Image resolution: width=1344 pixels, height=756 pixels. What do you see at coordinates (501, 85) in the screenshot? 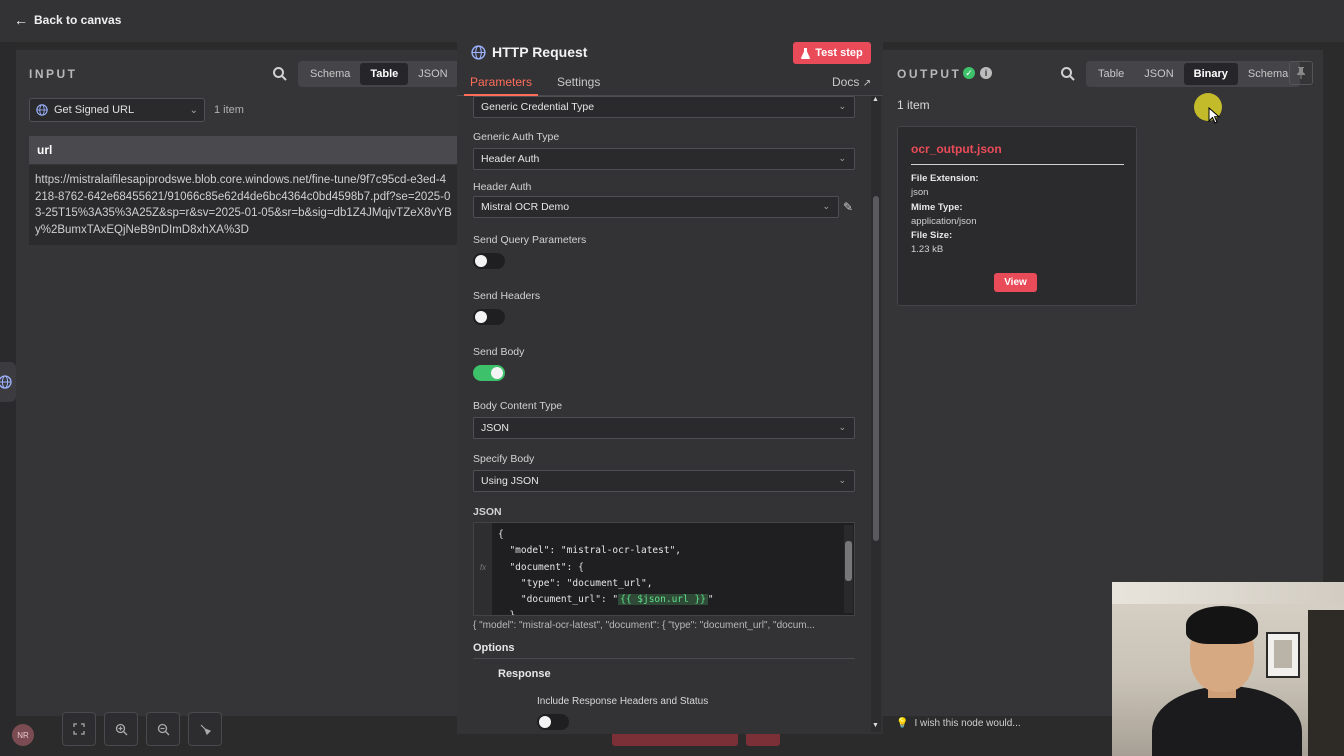
I see `tab-parameters: Parameters` at bounding box center [501, 85].